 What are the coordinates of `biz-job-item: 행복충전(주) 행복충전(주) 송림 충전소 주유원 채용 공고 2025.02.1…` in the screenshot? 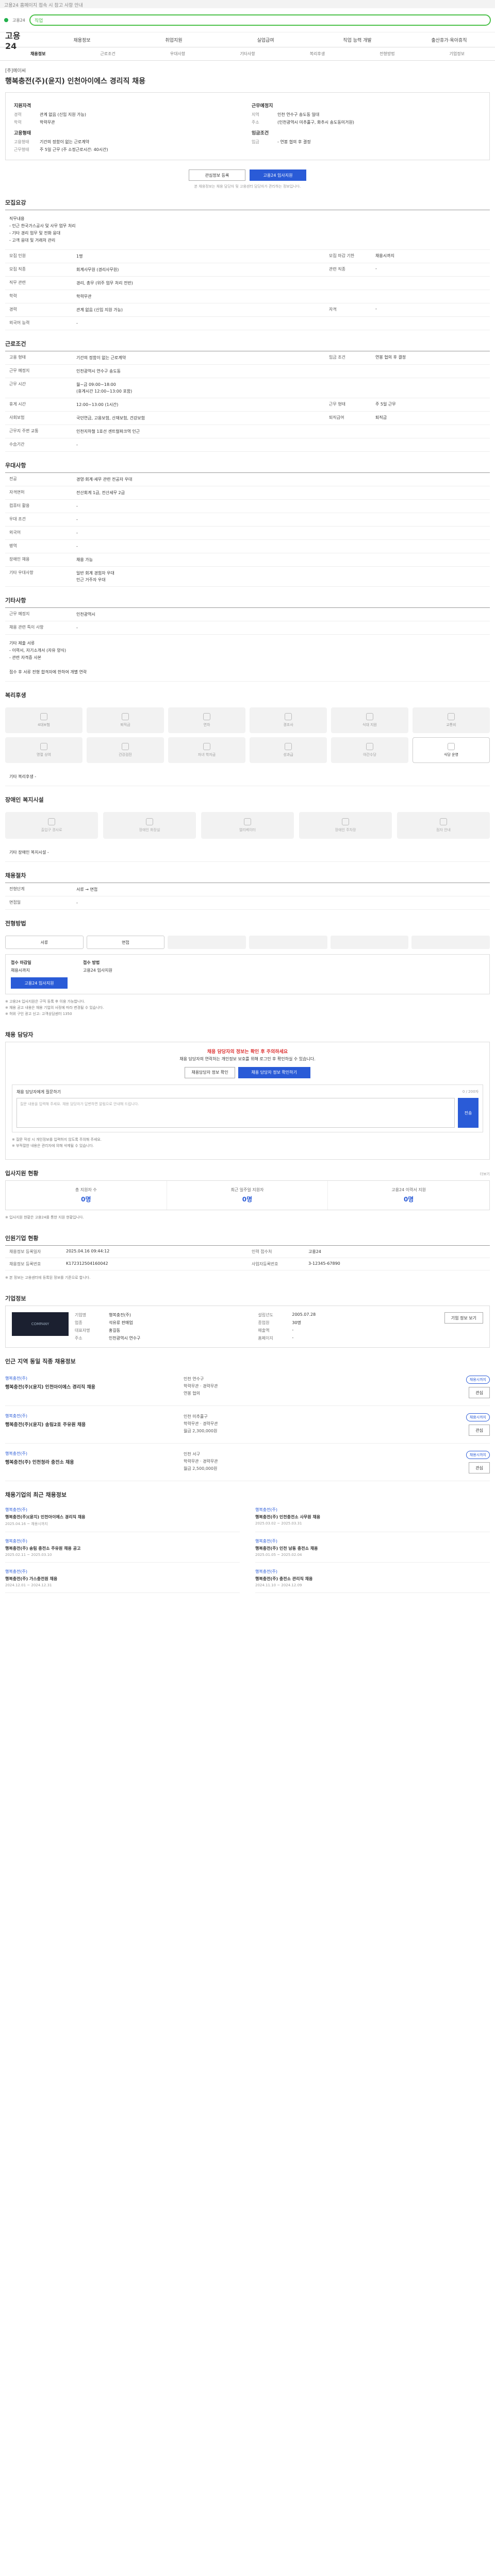 It's located at (123, 1550).